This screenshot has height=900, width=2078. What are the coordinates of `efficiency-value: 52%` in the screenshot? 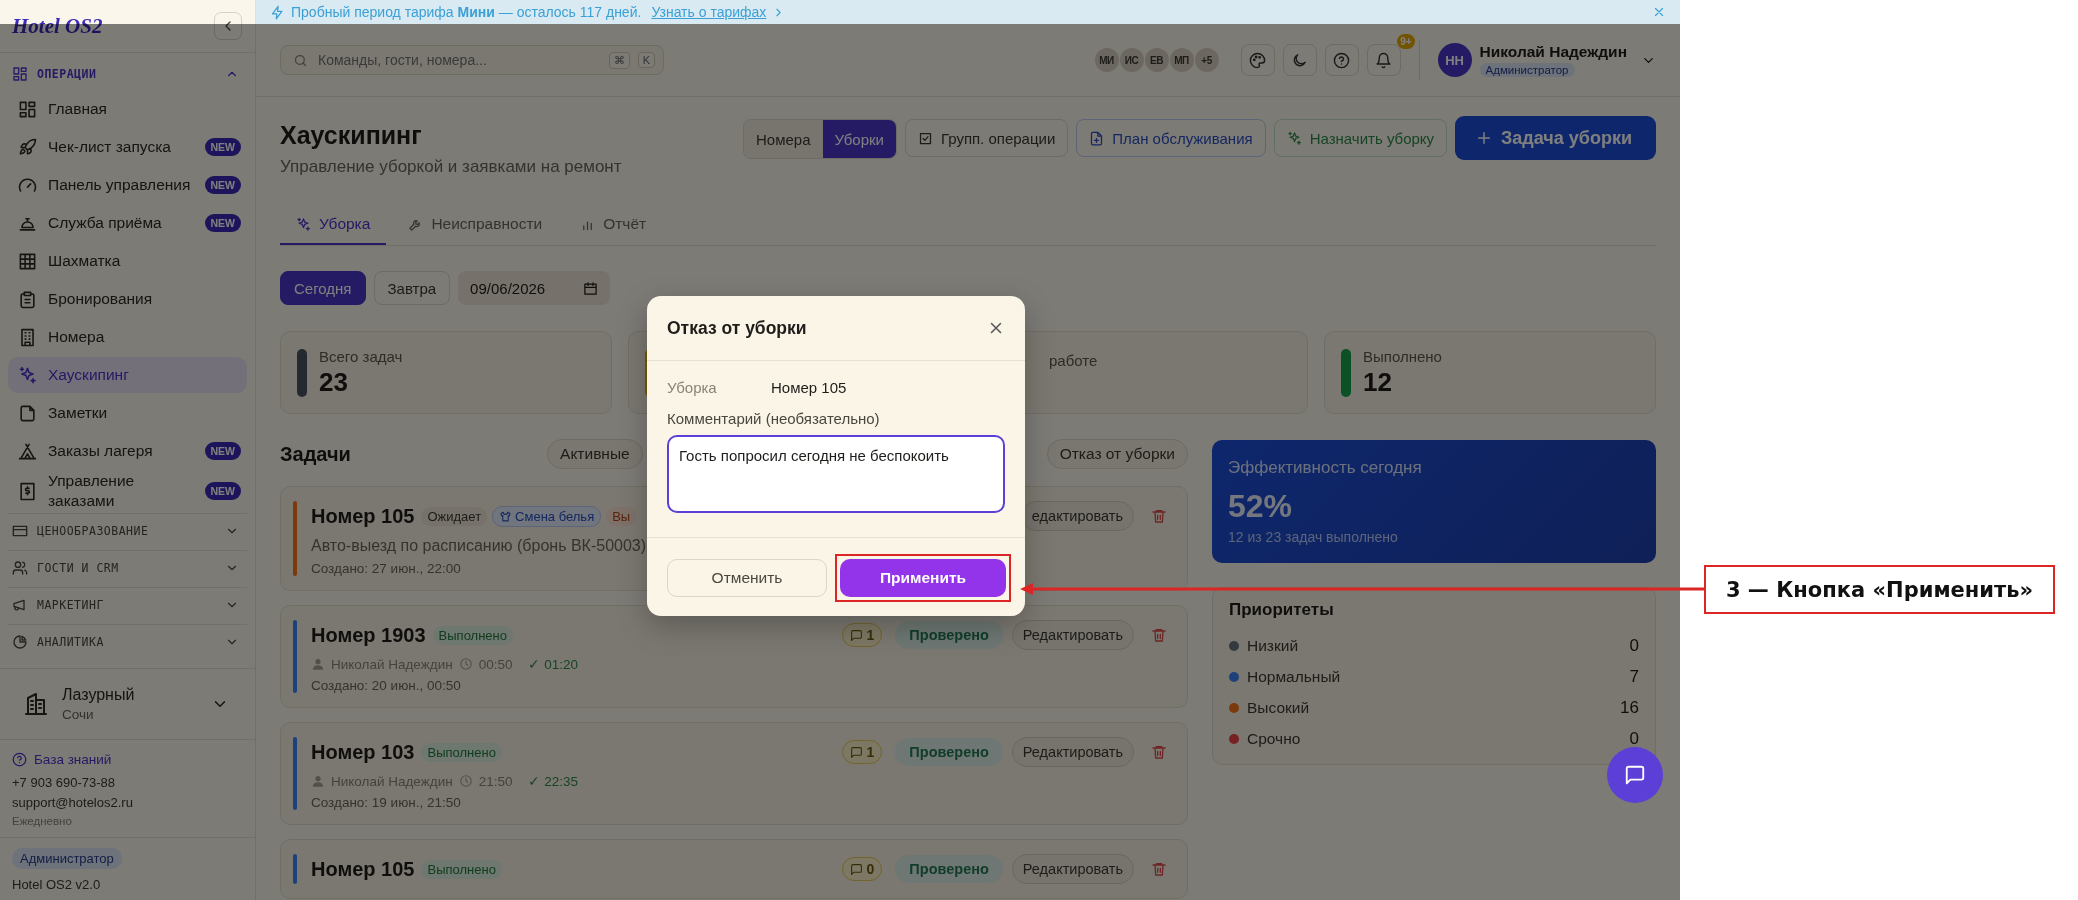 It's located at (1261, 506).